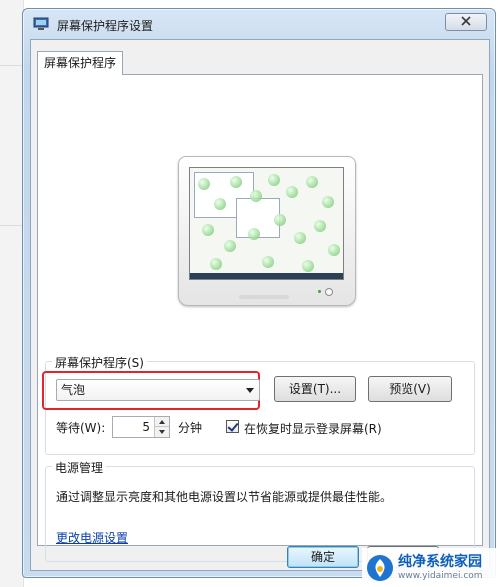 This screenshot has width=498, height=587. Describe the element at coordinates (141, 427) in the screenshot. I see `wait-stepper: 5` at that location.